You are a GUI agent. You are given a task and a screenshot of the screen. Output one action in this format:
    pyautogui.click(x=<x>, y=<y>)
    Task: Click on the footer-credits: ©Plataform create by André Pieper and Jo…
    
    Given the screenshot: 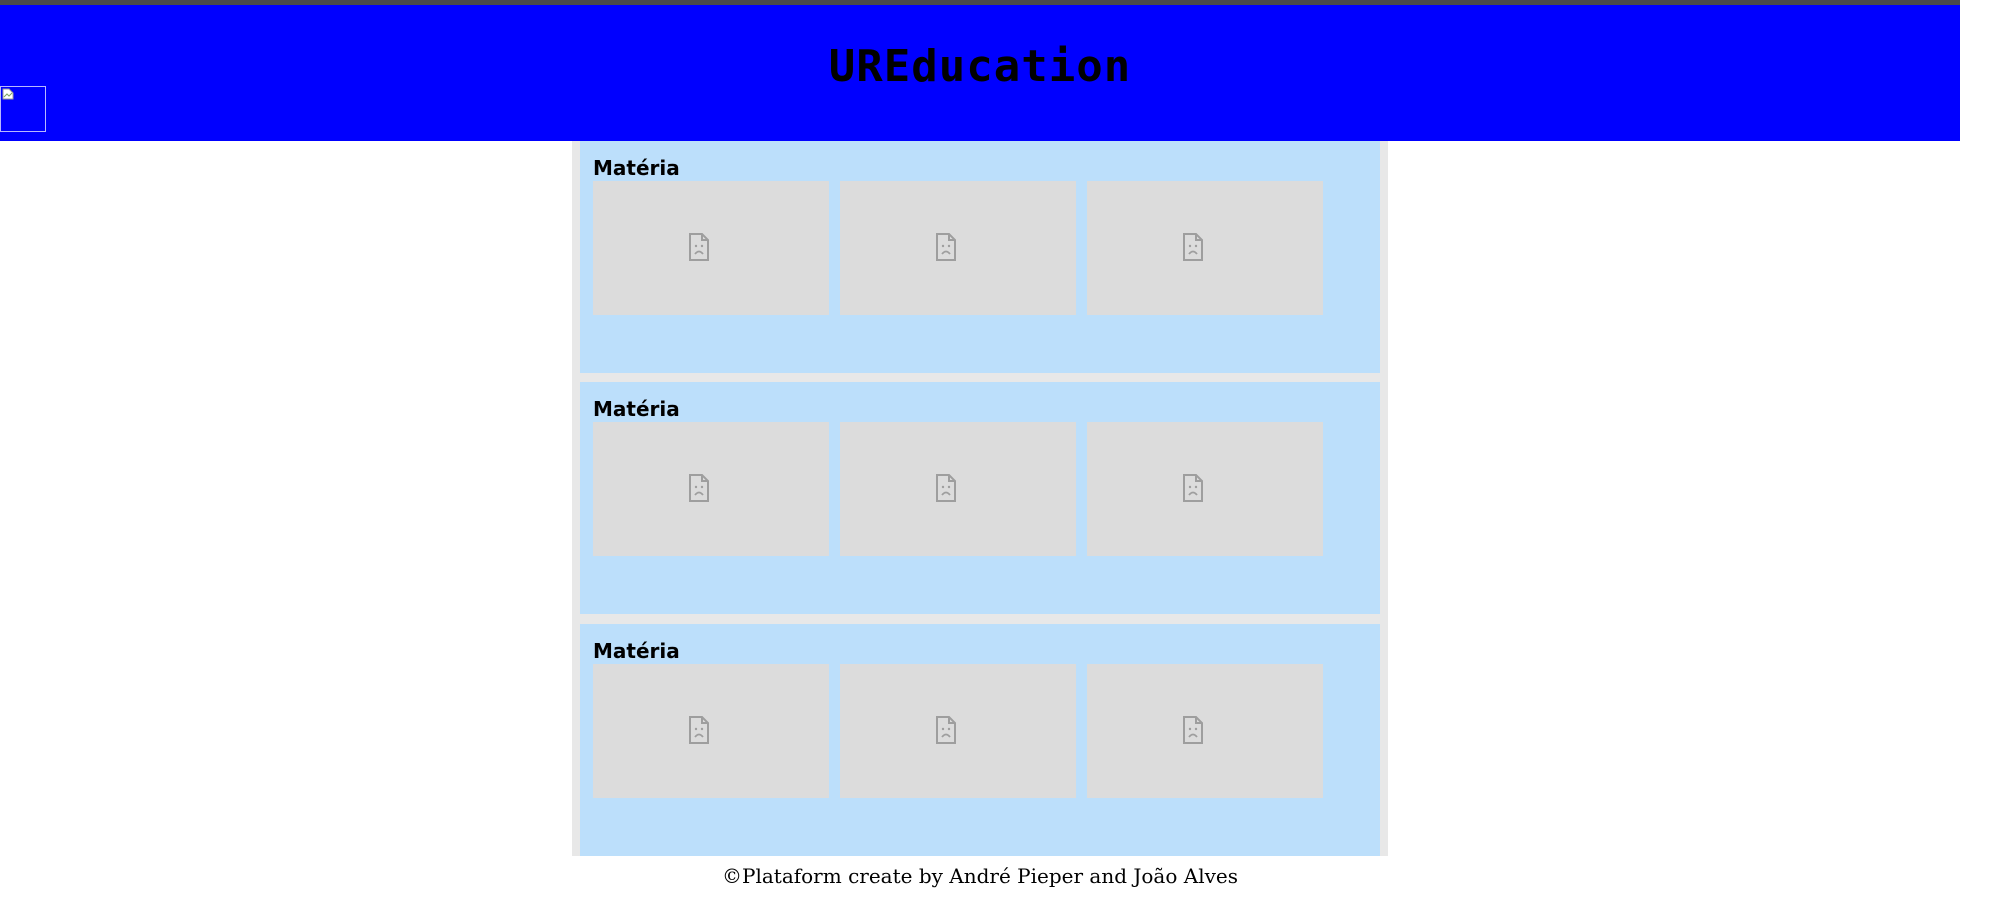 What is the action you would take?
    pyautogui.click(x=980, y=876)
    